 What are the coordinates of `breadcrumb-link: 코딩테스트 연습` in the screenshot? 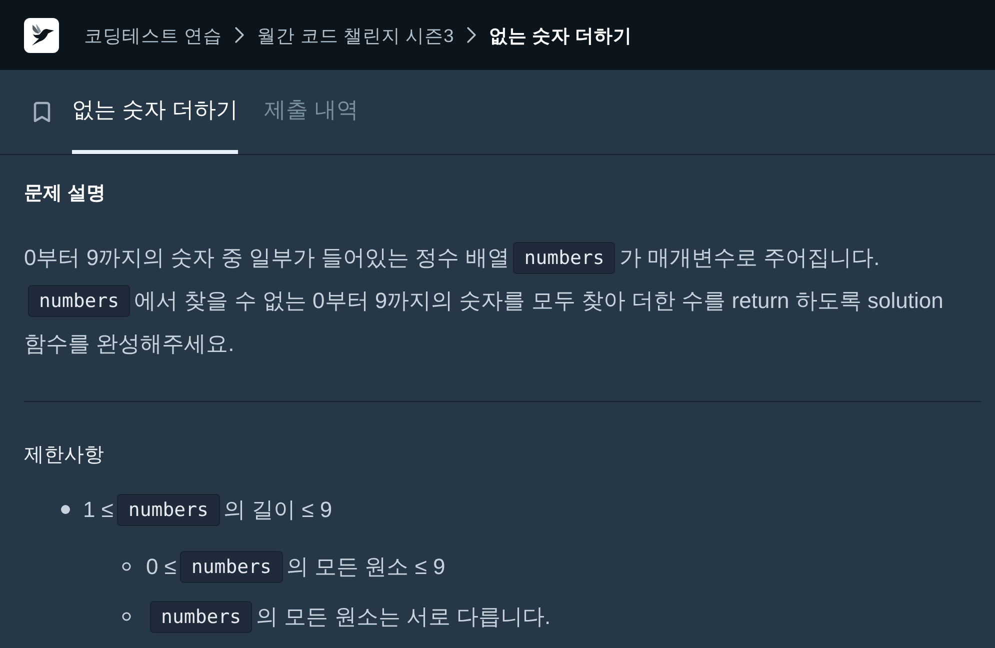 It's located at (153, 35).